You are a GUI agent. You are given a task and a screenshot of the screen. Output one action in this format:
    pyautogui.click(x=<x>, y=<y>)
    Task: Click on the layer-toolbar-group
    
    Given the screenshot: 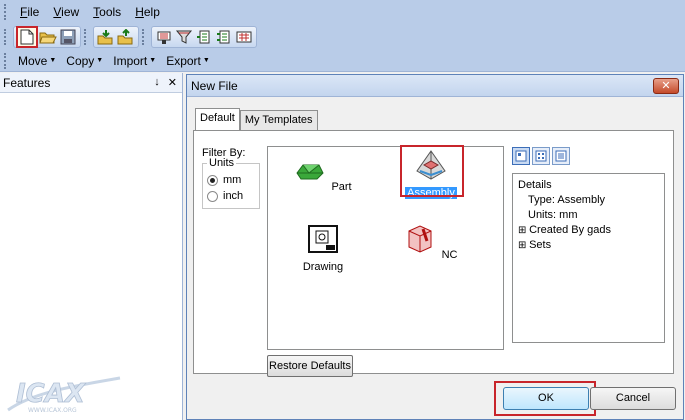 What is the action you would take?
    pyautogui.click(x=204, y=37)
    